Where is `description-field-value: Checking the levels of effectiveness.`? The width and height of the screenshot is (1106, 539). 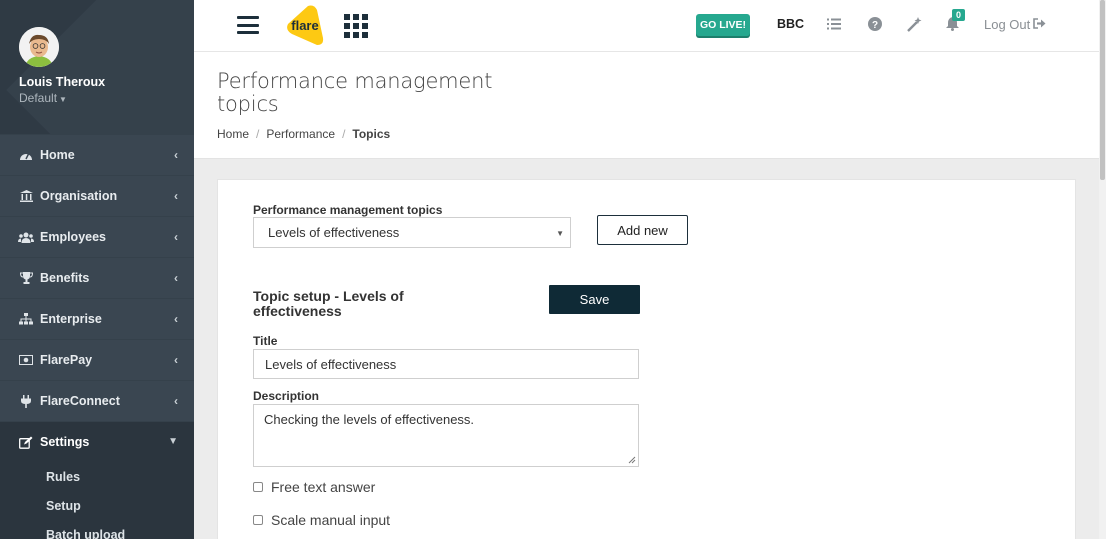
description-field-value: Checking the levels of effectiveness. is located at coordinates (369, 419).